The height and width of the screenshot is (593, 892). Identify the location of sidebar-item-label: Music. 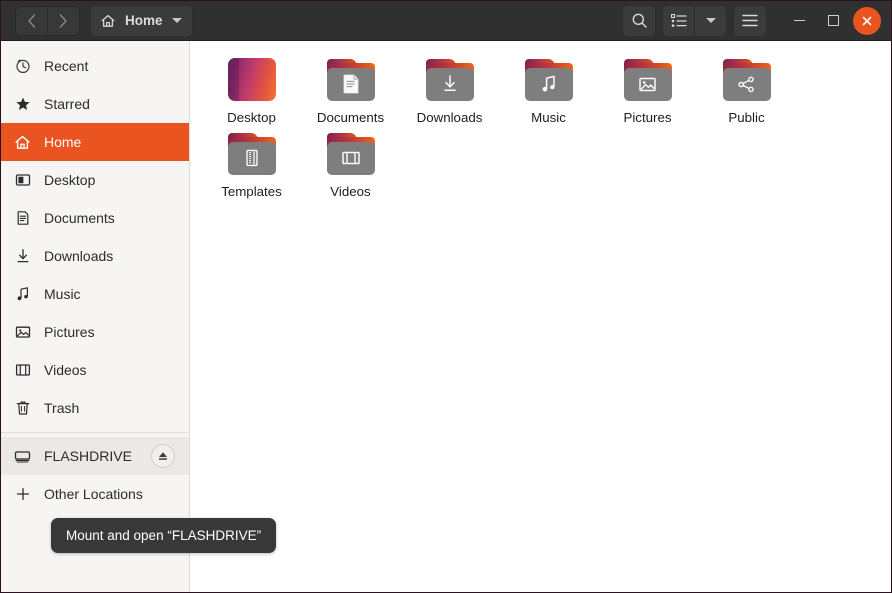
(62, 294).